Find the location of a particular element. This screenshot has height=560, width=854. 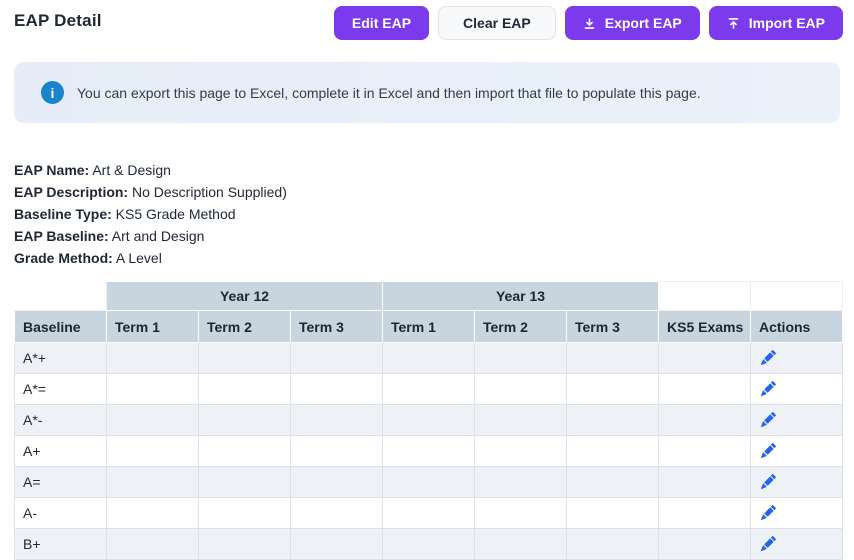

upload-icon is located at coordinates (733, 23).